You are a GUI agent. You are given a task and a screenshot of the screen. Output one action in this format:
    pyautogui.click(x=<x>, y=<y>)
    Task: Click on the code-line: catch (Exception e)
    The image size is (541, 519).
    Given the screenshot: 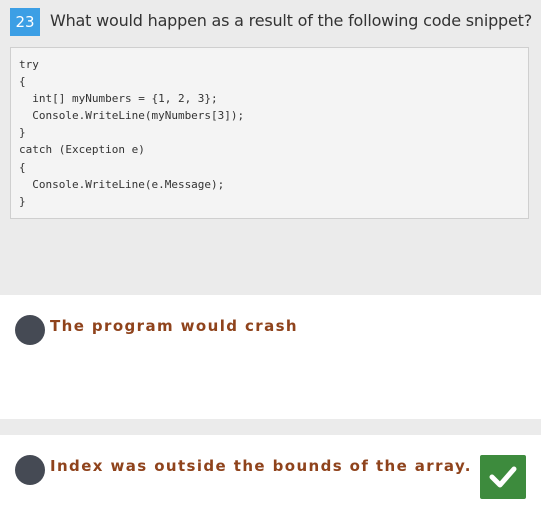 What is the action you would take?
    pyautogui.click(x=82, y=150)
    